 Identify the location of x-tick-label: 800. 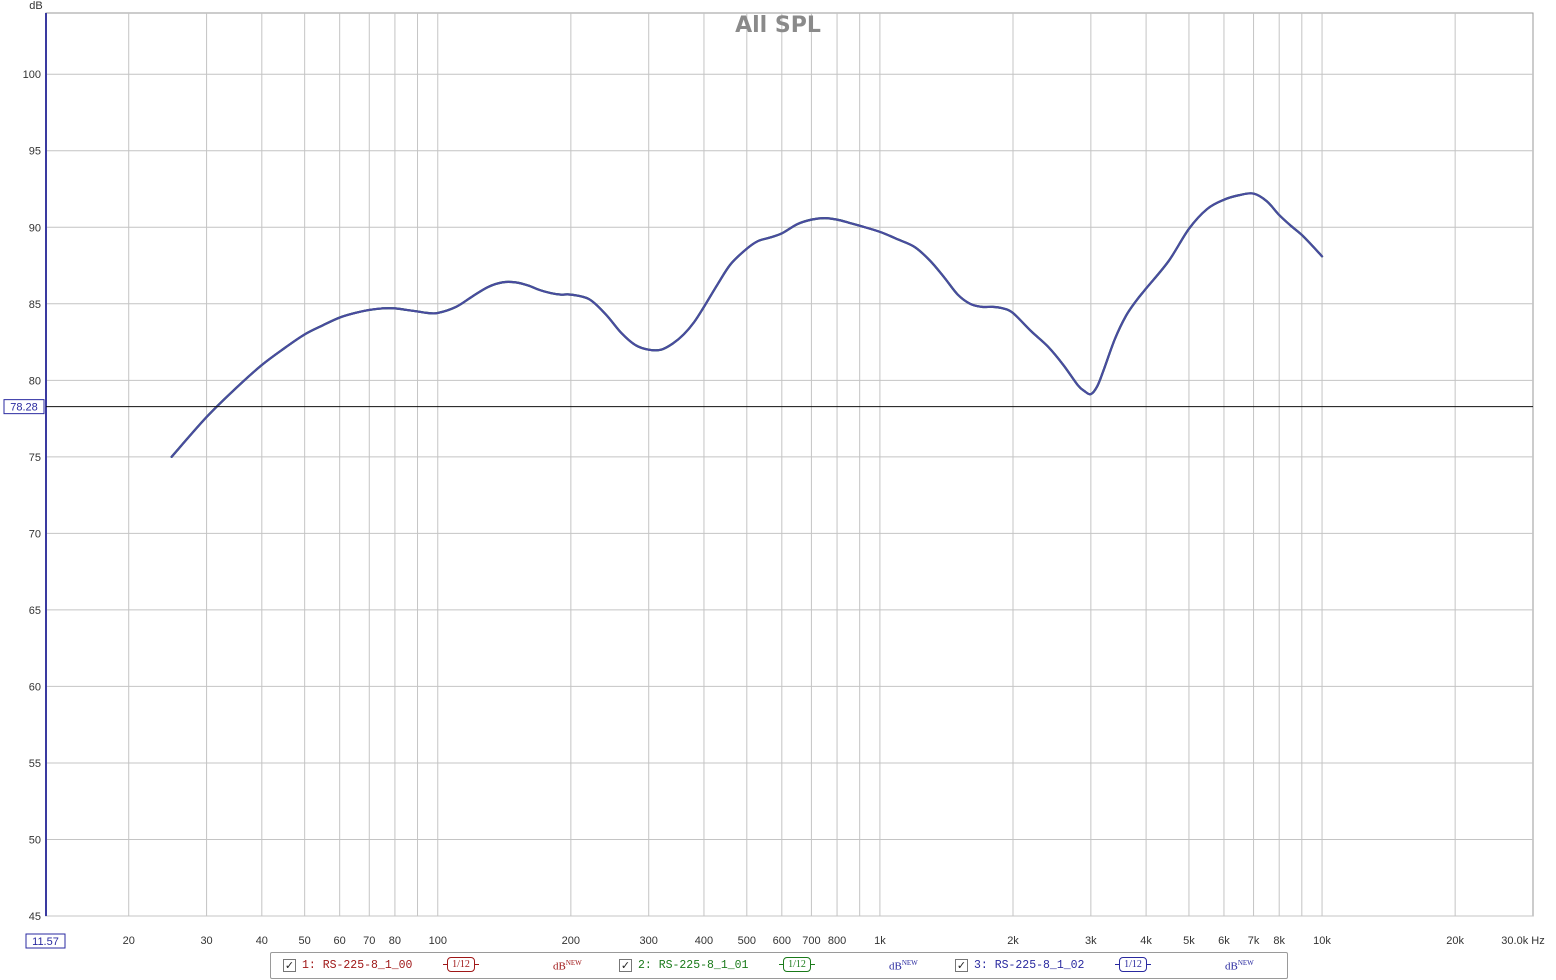
(837, 941).